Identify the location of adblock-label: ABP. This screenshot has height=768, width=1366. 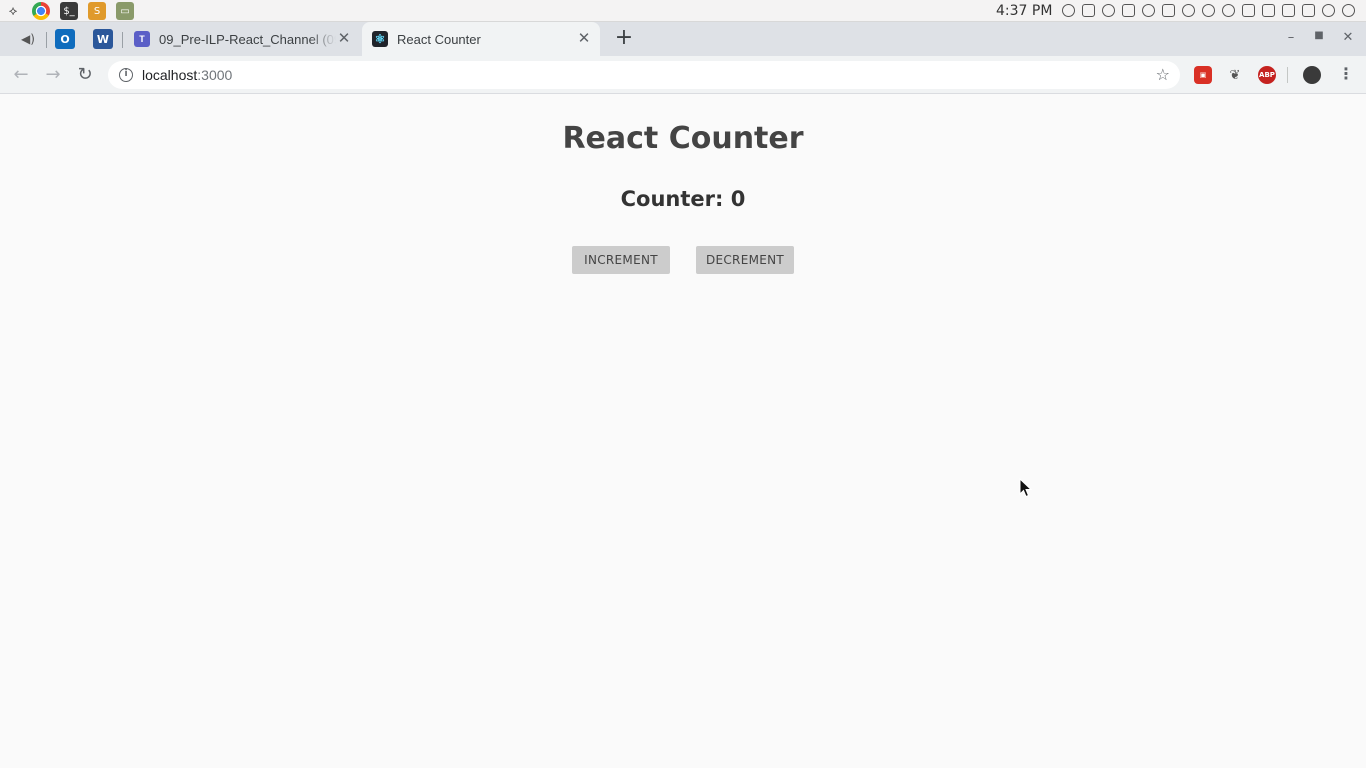
(1267, 75).